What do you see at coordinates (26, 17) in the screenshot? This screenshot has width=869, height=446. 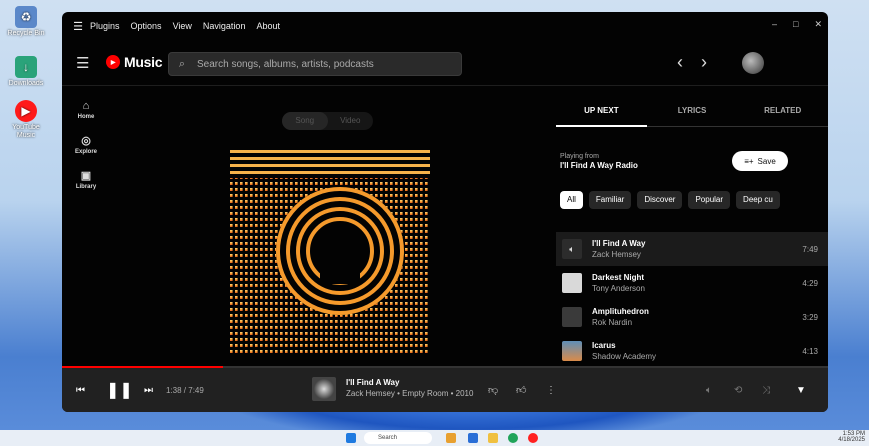 I see `recycle-bin-glyph: ♻` at bounding box center [26, 17].